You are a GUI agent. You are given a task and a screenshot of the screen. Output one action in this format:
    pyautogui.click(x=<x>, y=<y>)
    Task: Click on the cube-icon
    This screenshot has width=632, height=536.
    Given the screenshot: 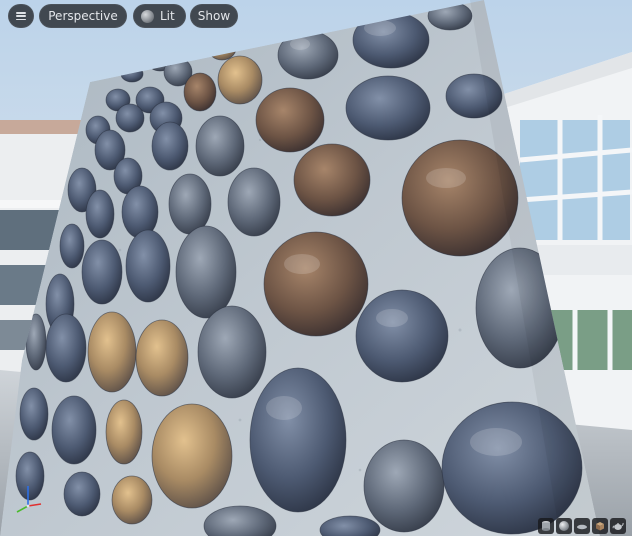 What is the action you would take?
    pyautogui.click(x=600, y=526)
    